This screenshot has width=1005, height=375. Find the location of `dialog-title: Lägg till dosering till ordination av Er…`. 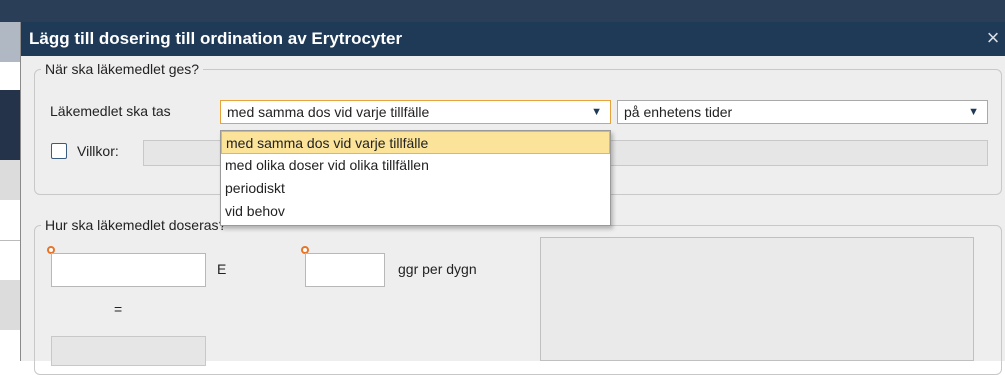

dialog-title: Lägg till dosering till ordination av Er… is located at coordinates (216, 38).